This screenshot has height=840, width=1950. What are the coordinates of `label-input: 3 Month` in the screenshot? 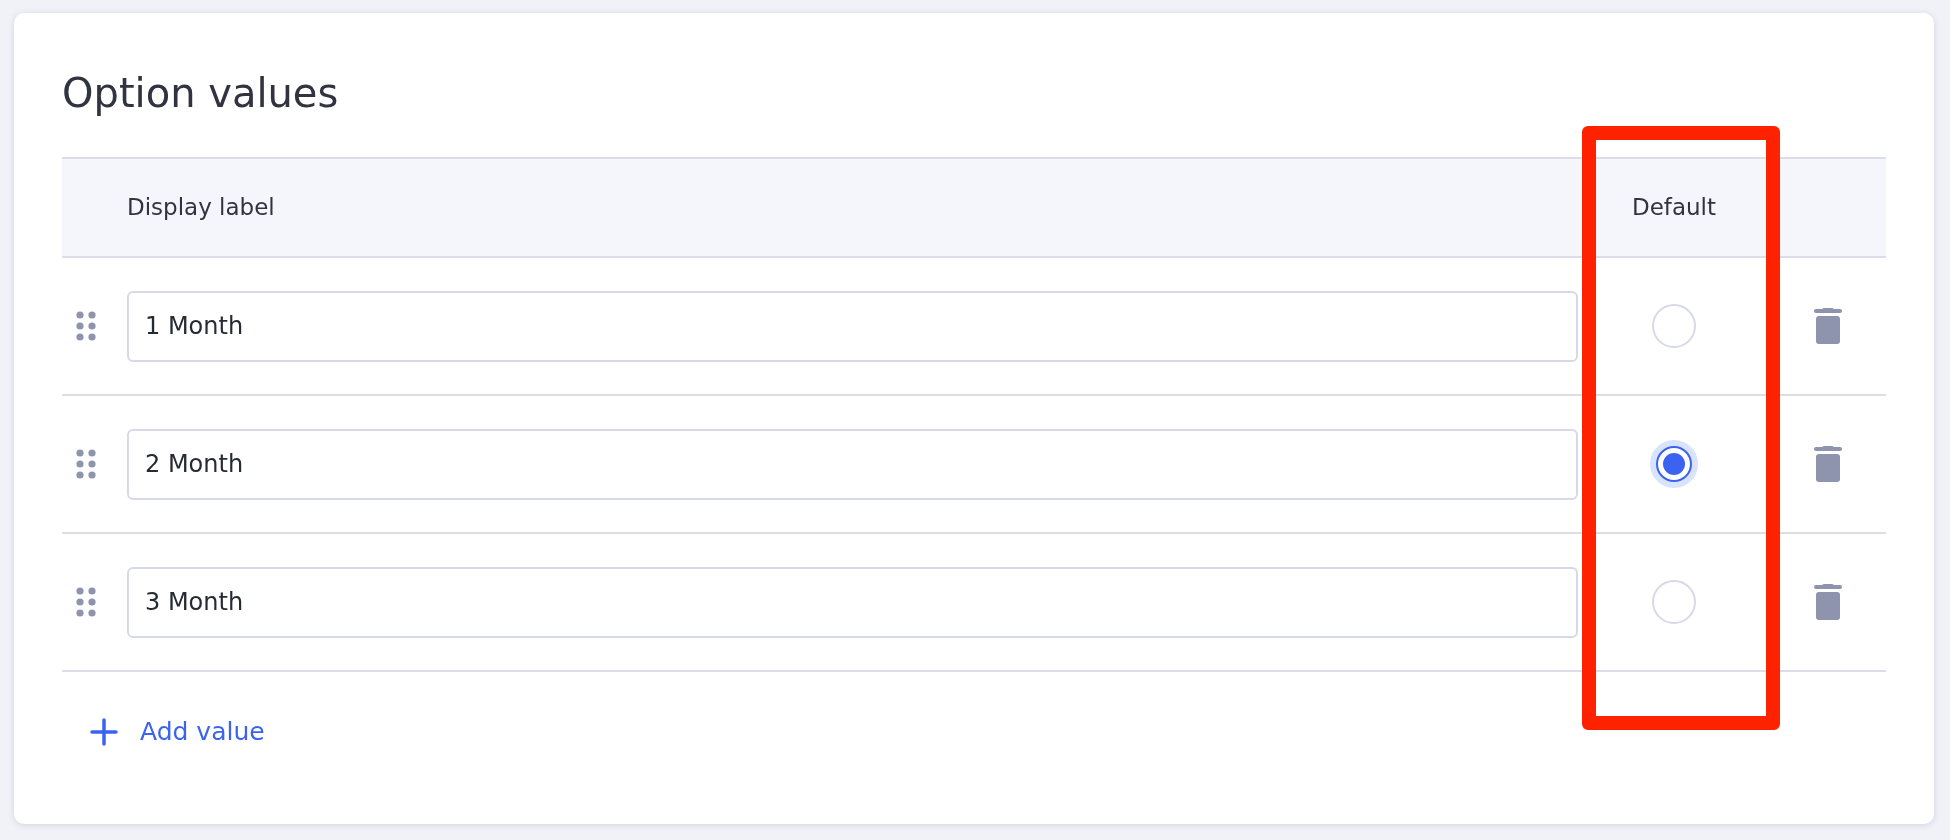 It's located at (852, 602).